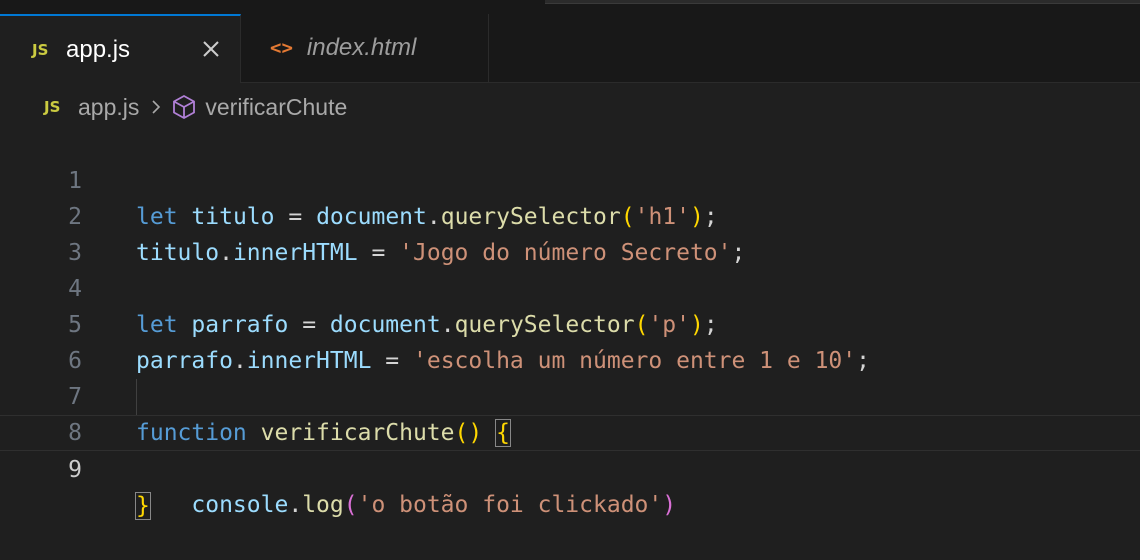  Describe the element at coordinates (281, 48) in the screenshot. I see `html-file-icon: <>` at that location.